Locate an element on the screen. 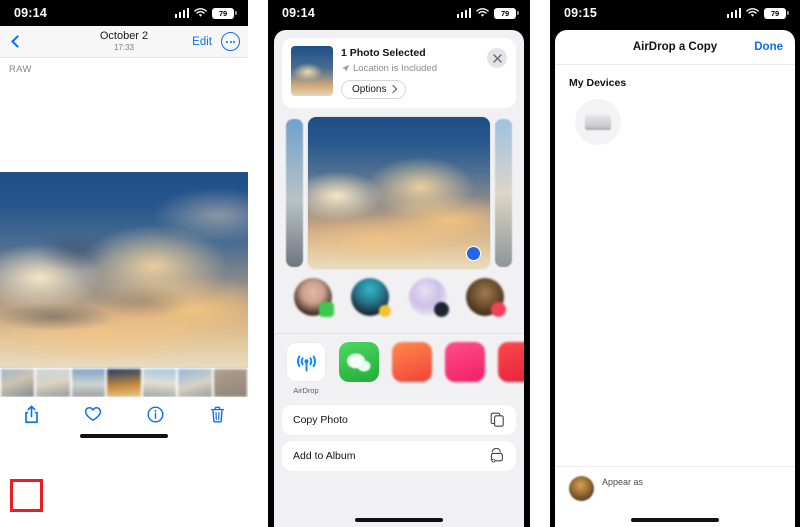  suggested-contacts-row is located at coordinates (399, 301).